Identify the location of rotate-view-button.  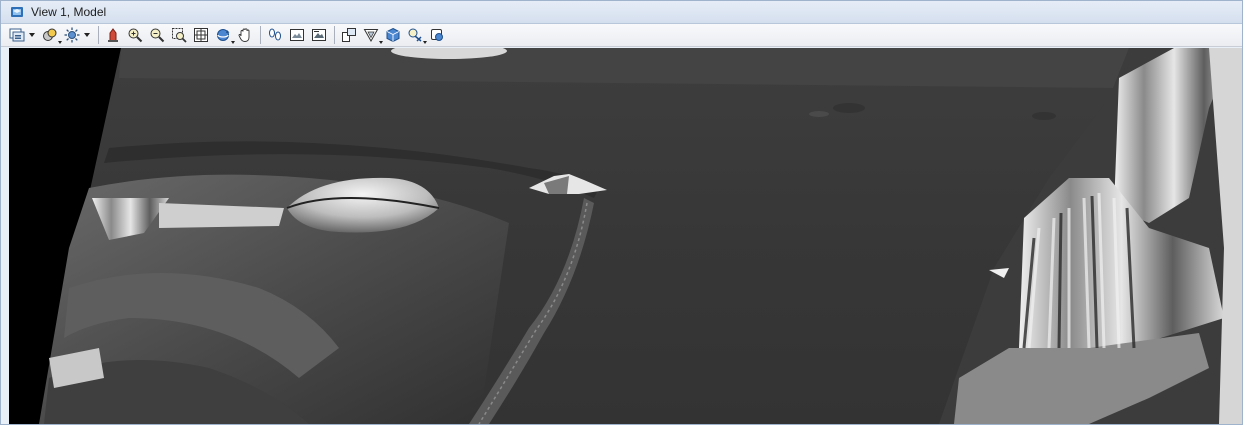
(224, 35).